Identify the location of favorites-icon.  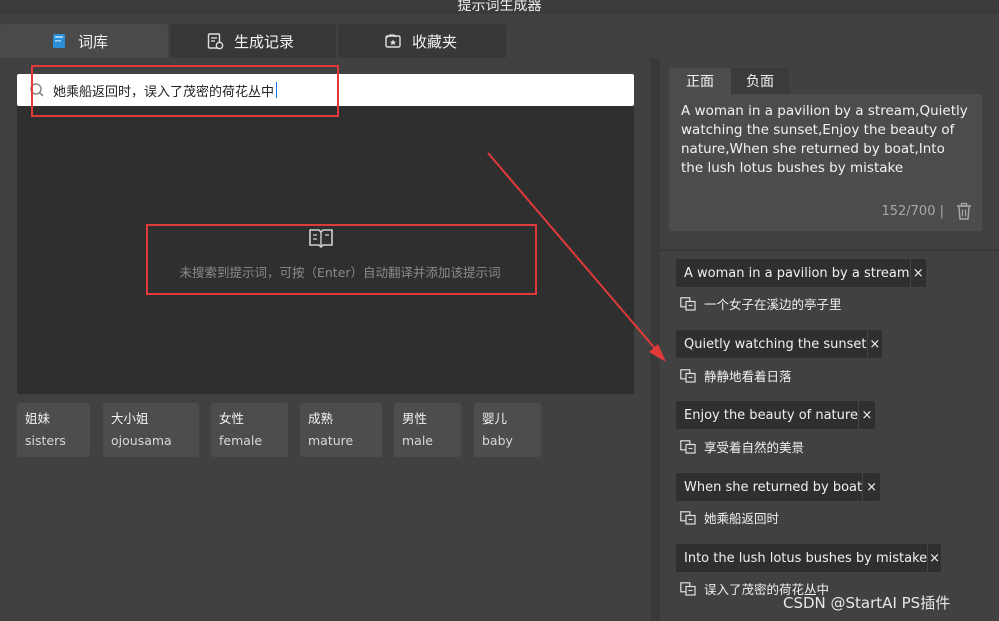
(393, 41).